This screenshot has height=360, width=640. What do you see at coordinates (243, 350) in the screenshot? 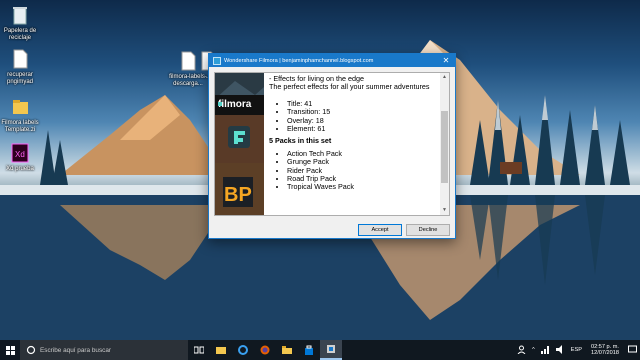
I see `edge-icon` at bounding box center [243, 350].